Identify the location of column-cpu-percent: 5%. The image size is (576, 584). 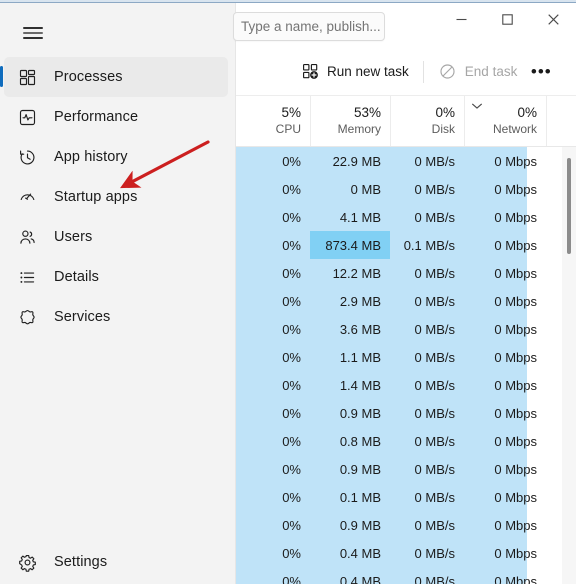
(291, 112).